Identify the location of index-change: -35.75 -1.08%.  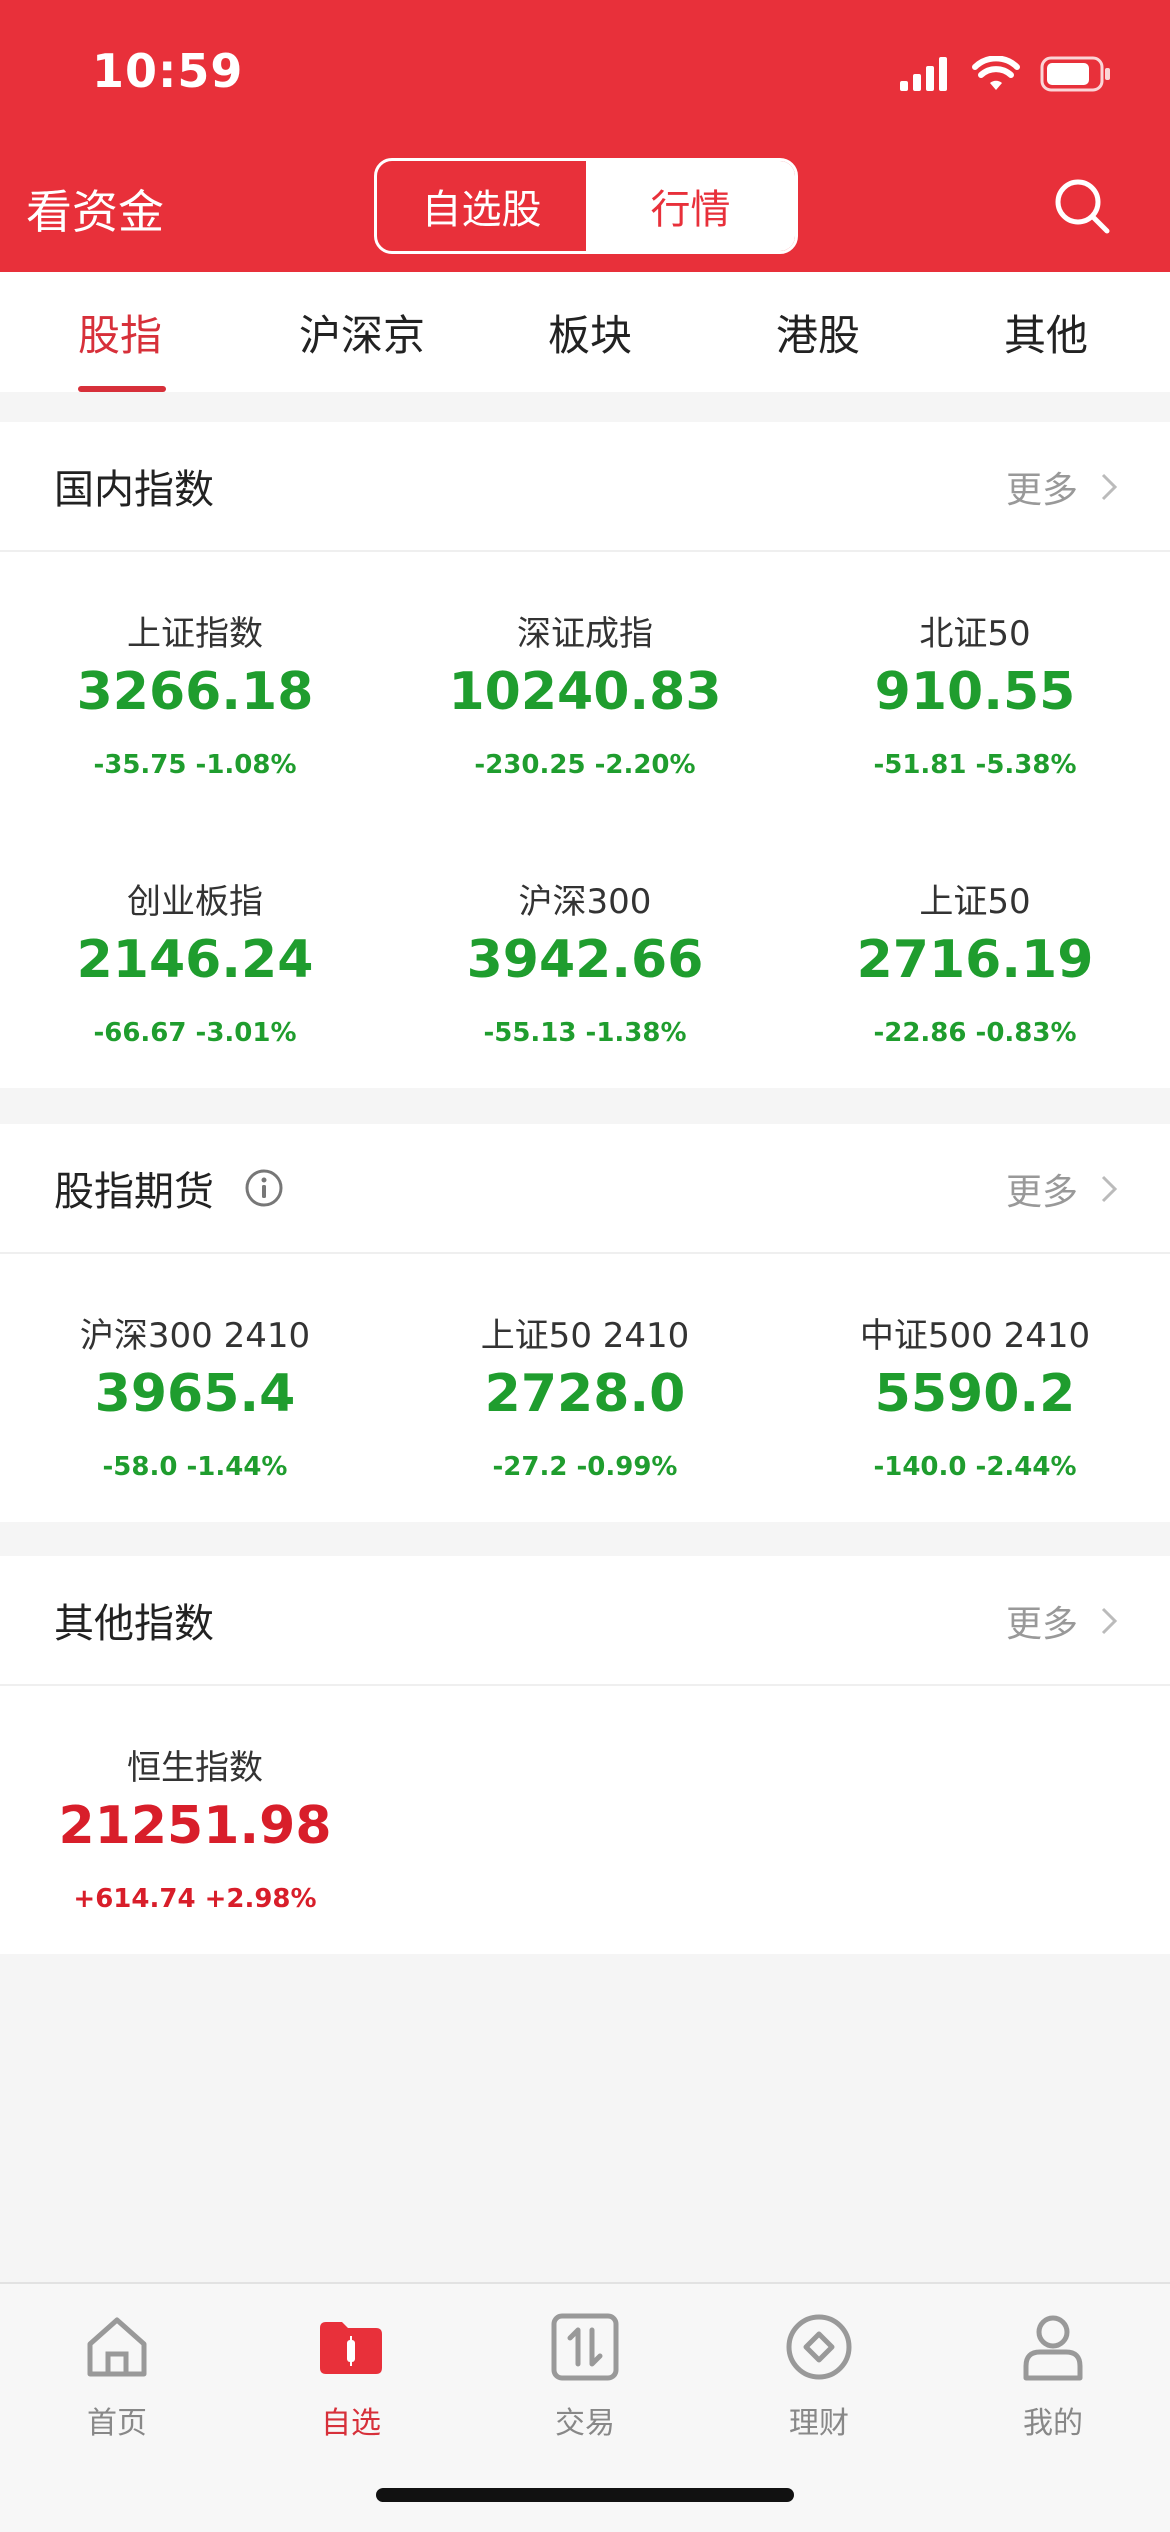
(195, 765).